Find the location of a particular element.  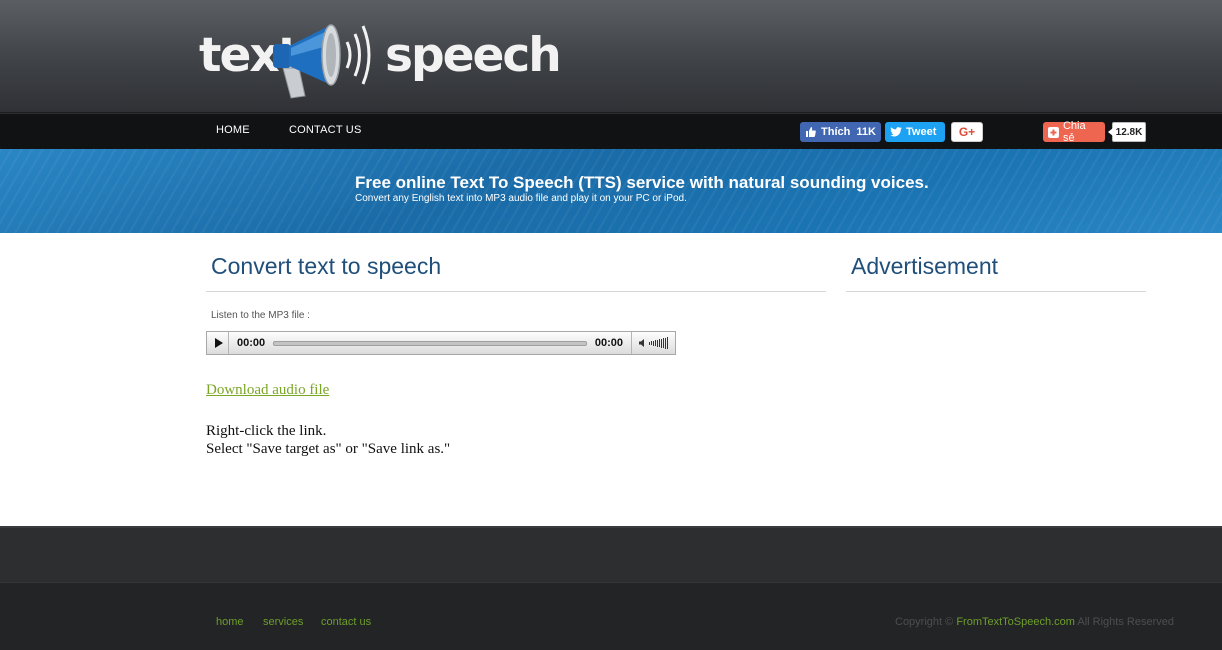

facebook-like-button: Thích 11K is located at coordinates (840, 132).